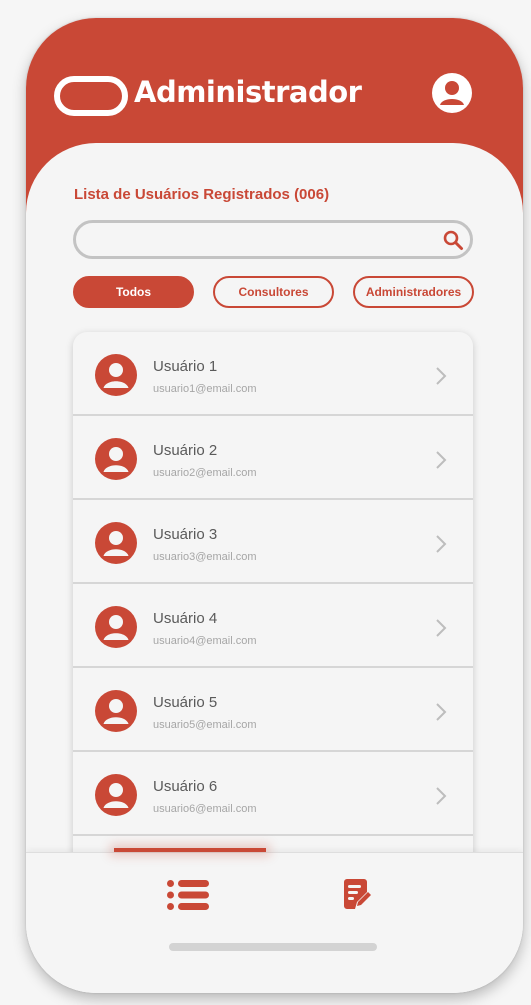  I want to click on user-row: Usuário 3 usuario3@email.com, so click(273, 542).